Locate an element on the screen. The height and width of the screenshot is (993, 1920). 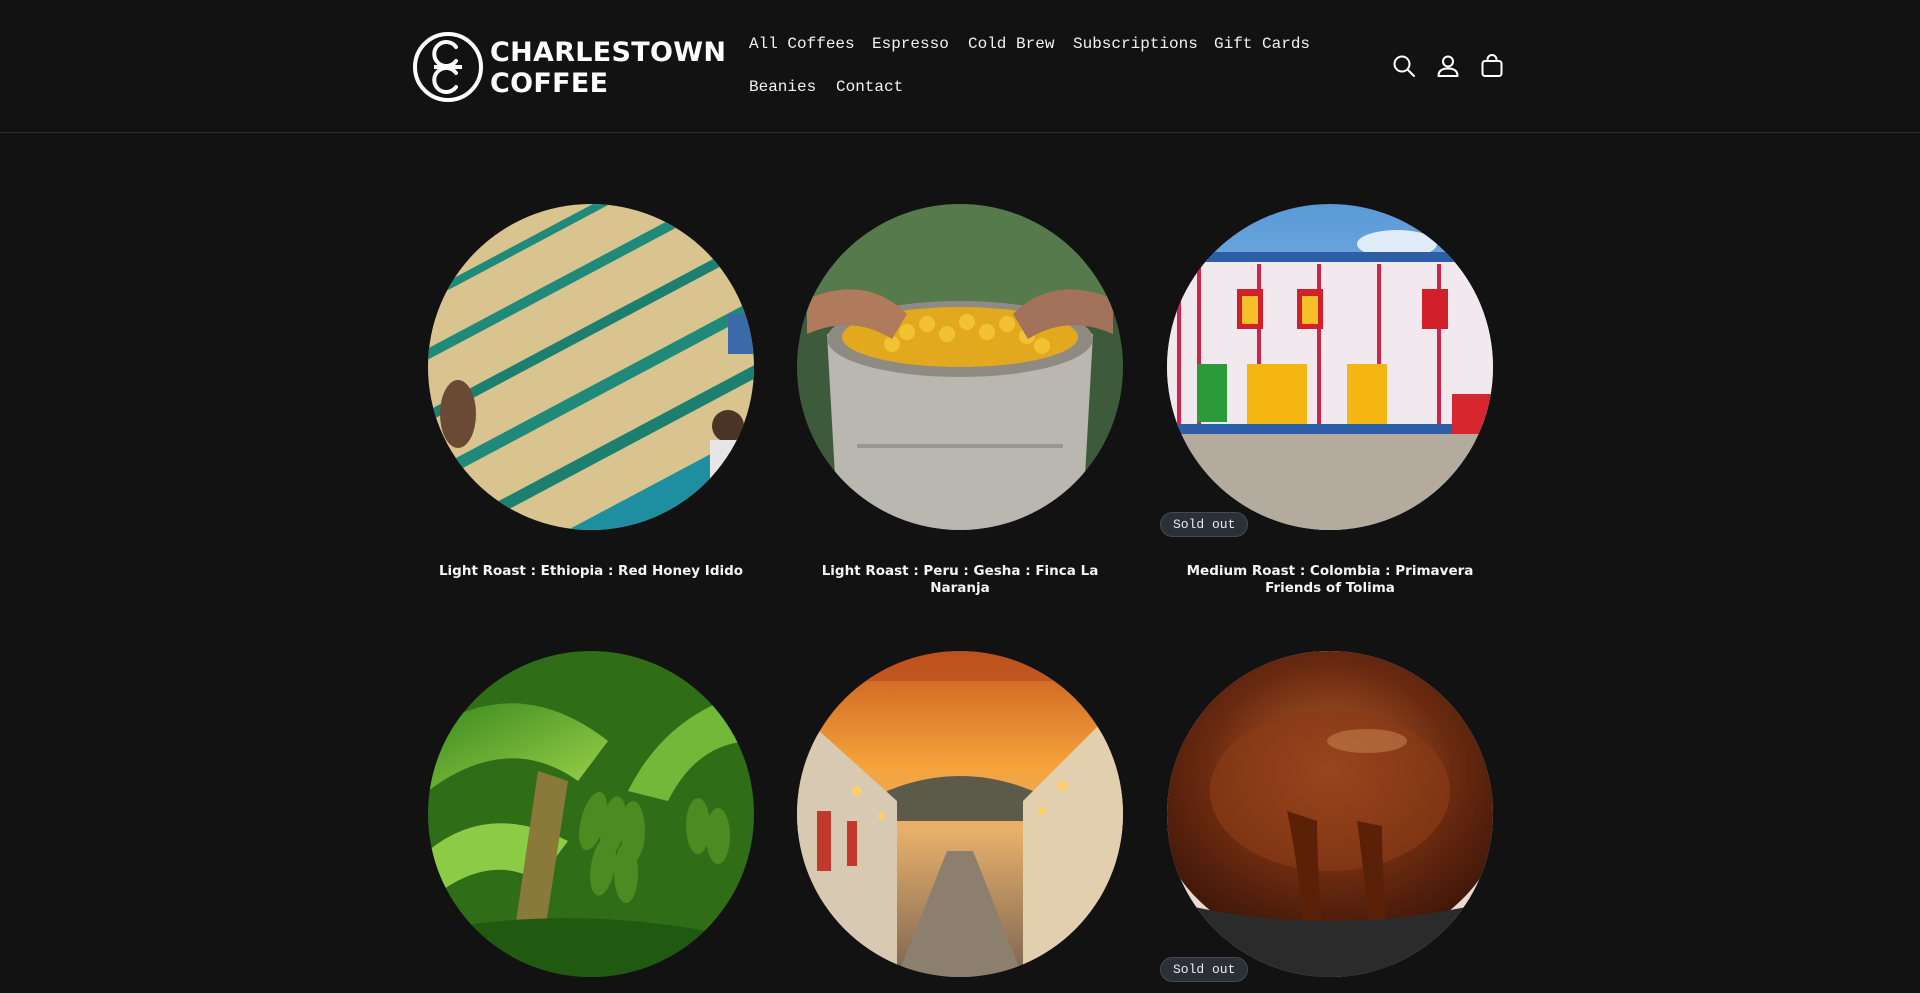
monogram-logo-icon is located at coordinates (448, 67).